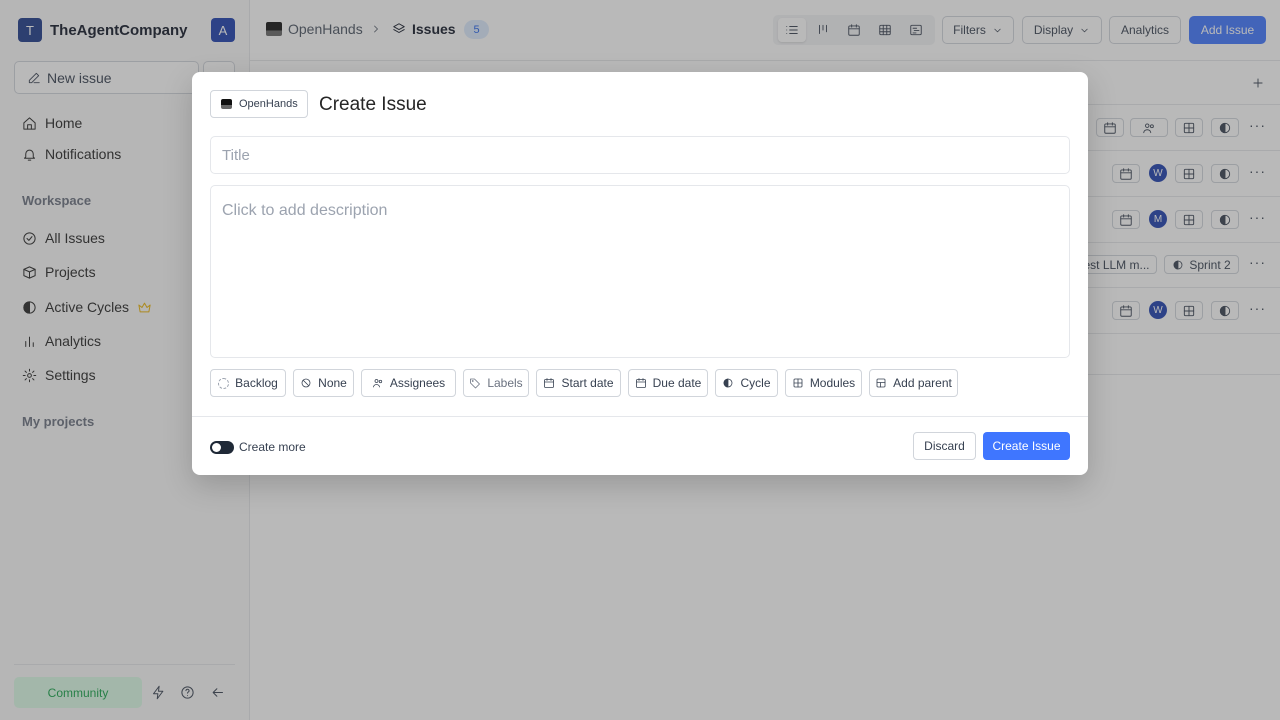  I want to click on modules-chip-label: Modules, so click(832, 383).